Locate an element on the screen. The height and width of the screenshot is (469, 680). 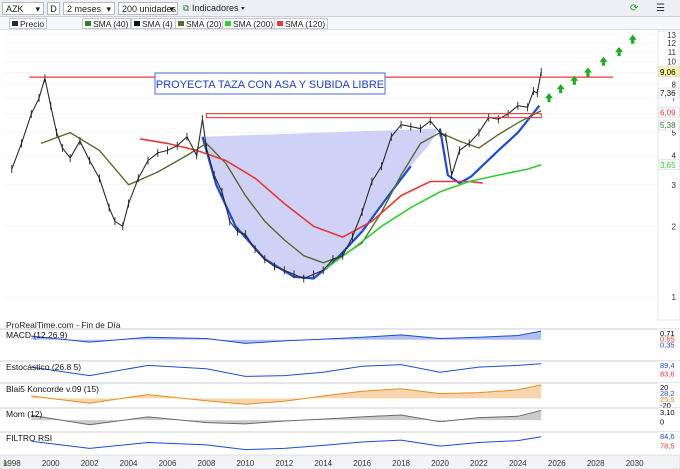
x-tick-label: 2026 is located at coordinates (557, 463).